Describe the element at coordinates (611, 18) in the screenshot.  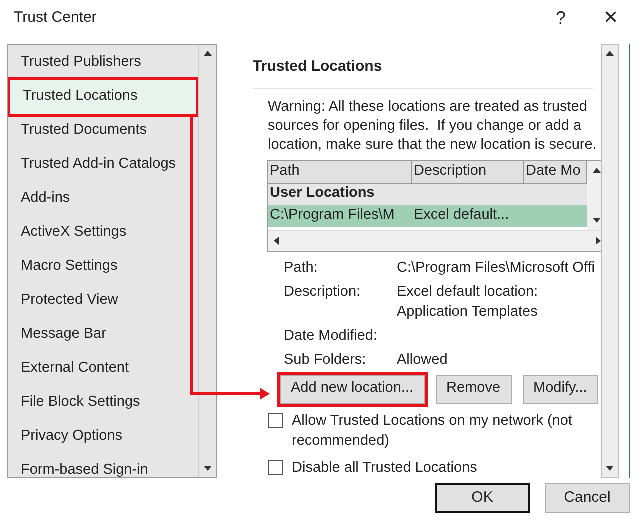
I see `close-button: ×` at that location.